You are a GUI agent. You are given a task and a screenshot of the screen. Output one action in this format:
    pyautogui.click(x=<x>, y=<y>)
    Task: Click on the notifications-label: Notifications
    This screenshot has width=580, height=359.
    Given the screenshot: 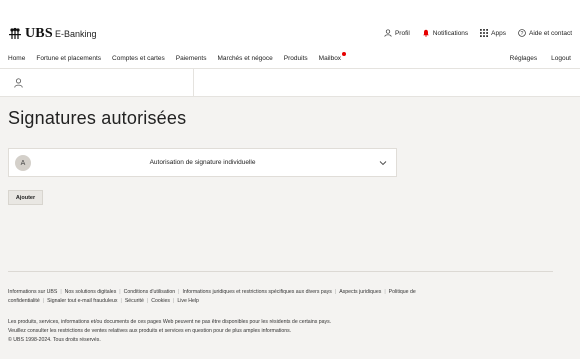 What is the action you would take?
    pyautogui.click(x=450, y=33)
    